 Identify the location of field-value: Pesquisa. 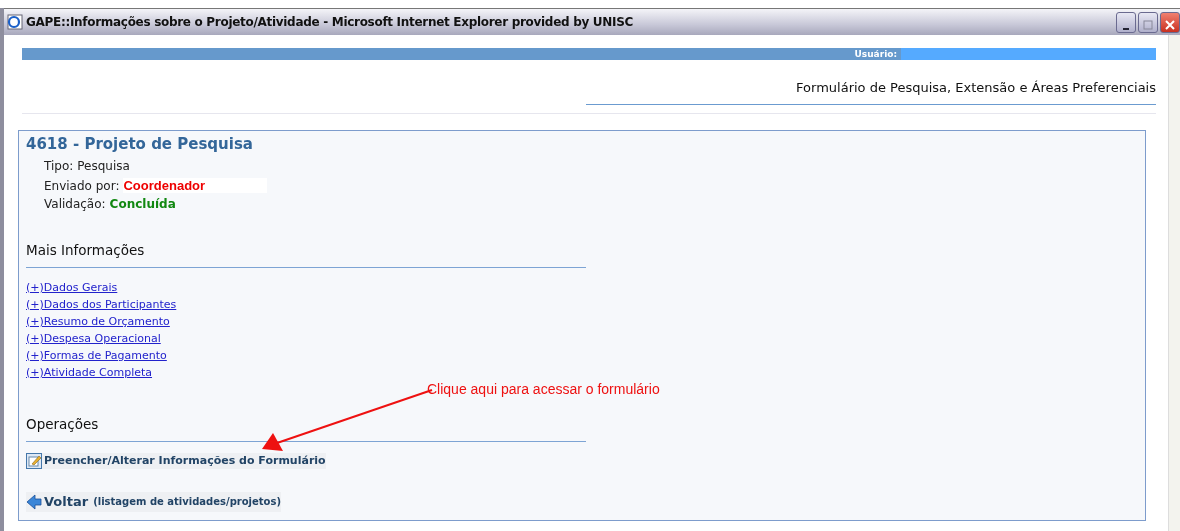
(103, 165).